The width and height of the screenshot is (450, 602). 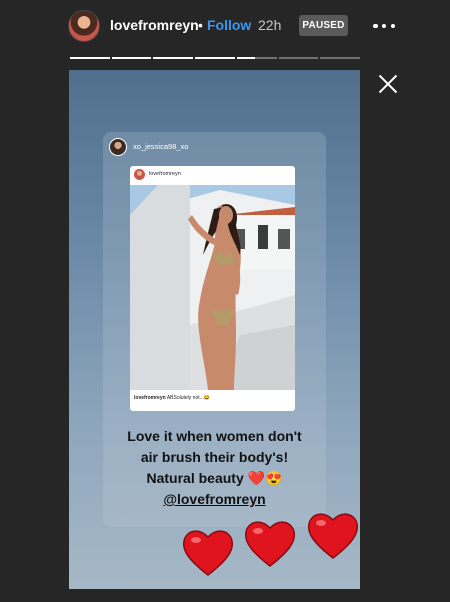 I want to click on story-text-line: Natural beauty ❤️😍, so click(x=214, y=478).